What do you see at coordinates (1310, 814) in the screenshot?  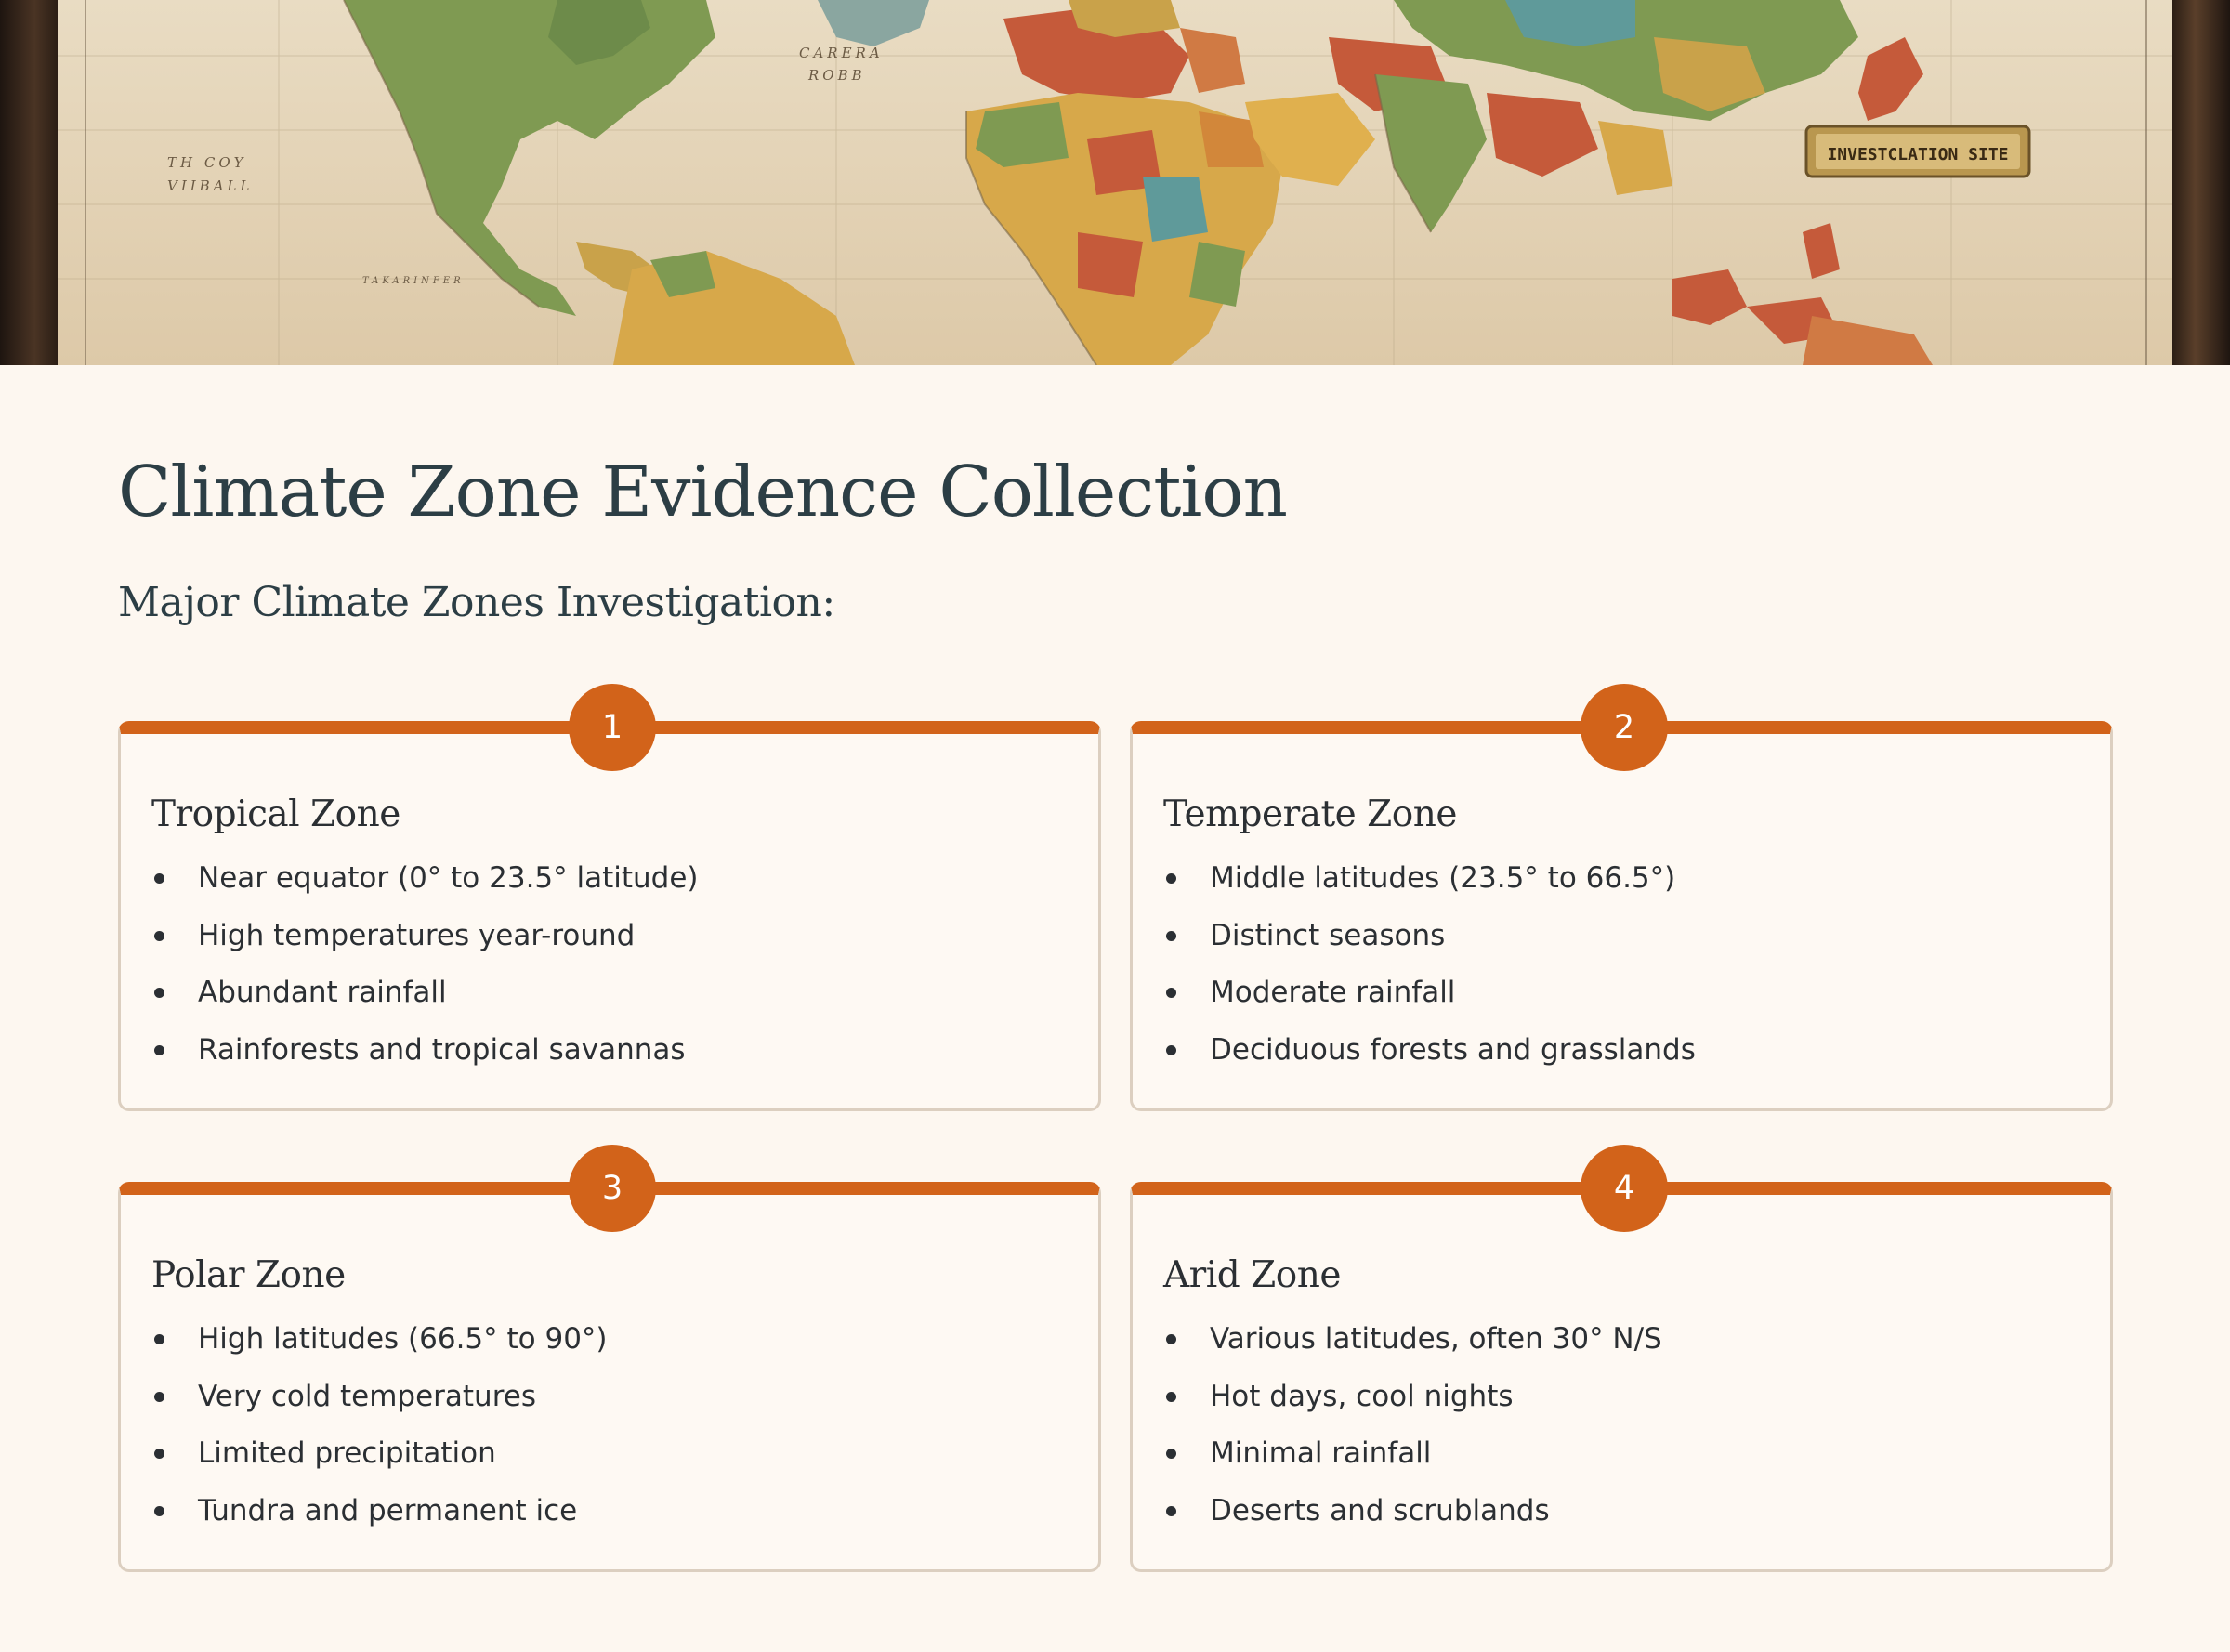 I see `zone-title: Temperate Zone` at bounding box center [1310, 814].